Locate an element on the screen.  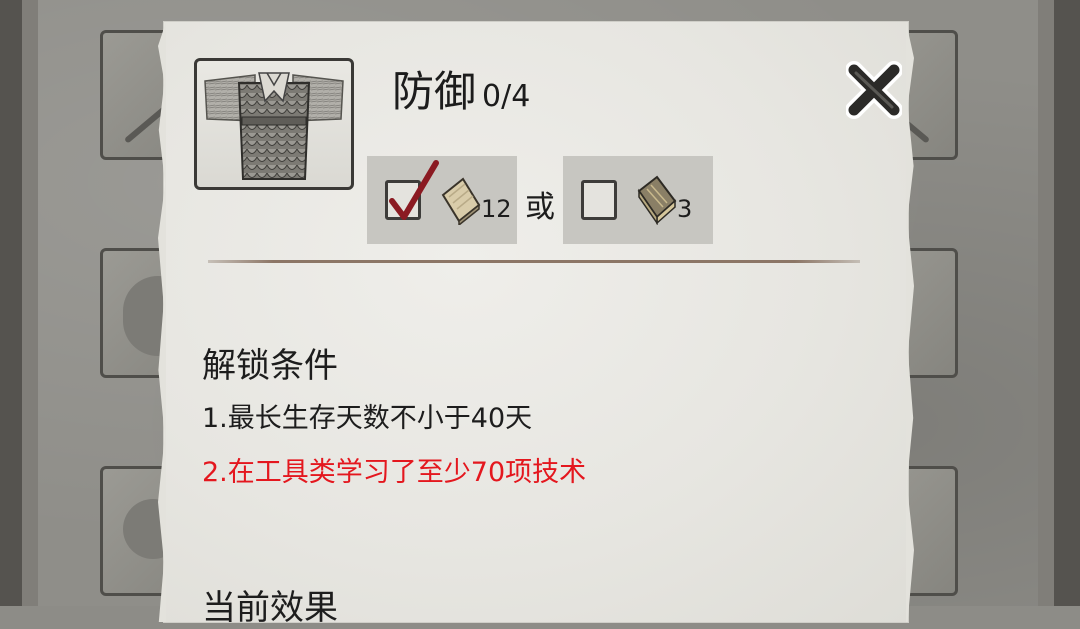
cost-option-a-quantity: 12 is located at coordinates (496, 209).